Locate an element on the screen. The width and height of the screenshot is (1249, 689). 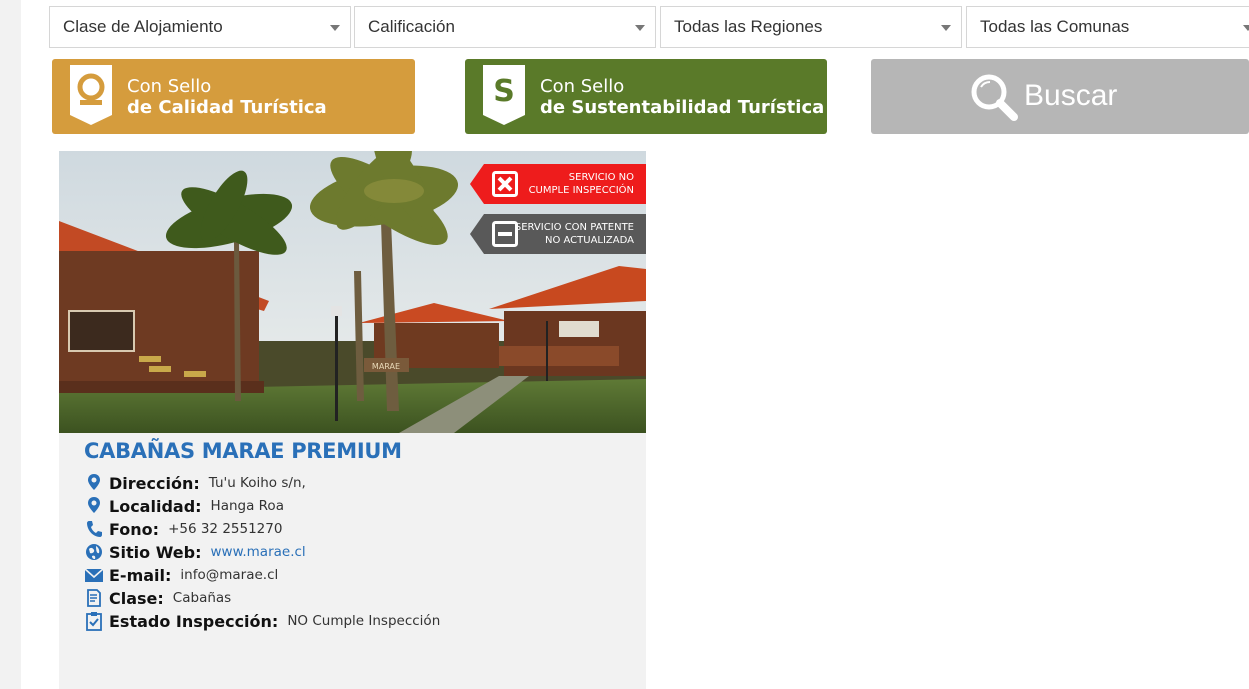
detail-phone: Fono: +56 32 2551270 is located at coordinates (183, 529).